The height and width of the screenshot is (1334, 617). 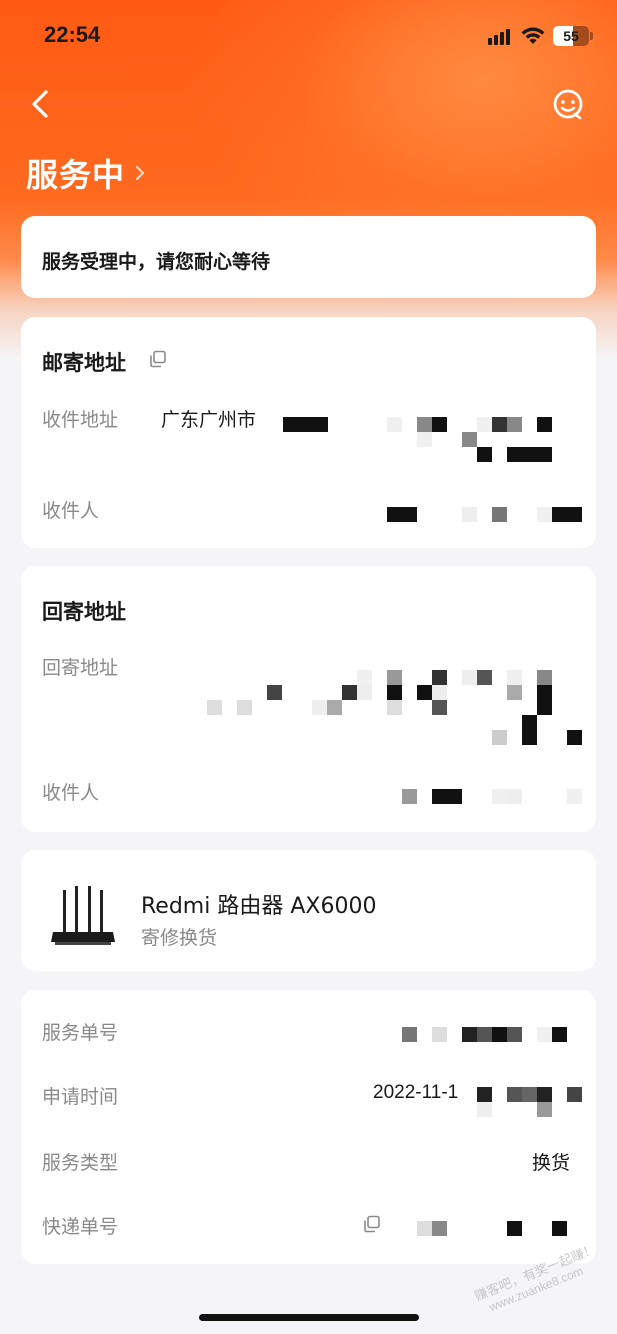 What do you see at coordinates (84, 612) in the screenshot?
I see `return-address-title: 回寄地址` at bounding box center [84, 612].